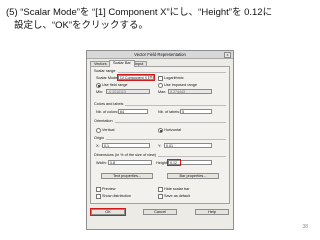 The height and width of the screenshot is (240, 320). What do you see at coordinates (180, 85) in the screenshot?
I see `use-imposed-range-label: Use imposed range` at bounding box center [180, 85].